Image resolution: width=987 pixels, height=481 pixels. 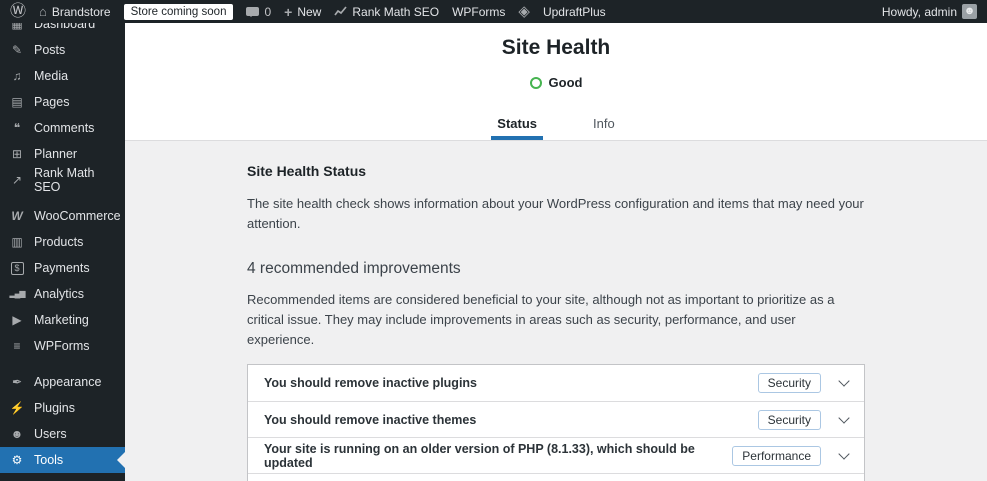 What do you see at coordinates (556, 128) in the screenshot?
I see `health-tabs: Status Info` at bounding box center [556, 128].